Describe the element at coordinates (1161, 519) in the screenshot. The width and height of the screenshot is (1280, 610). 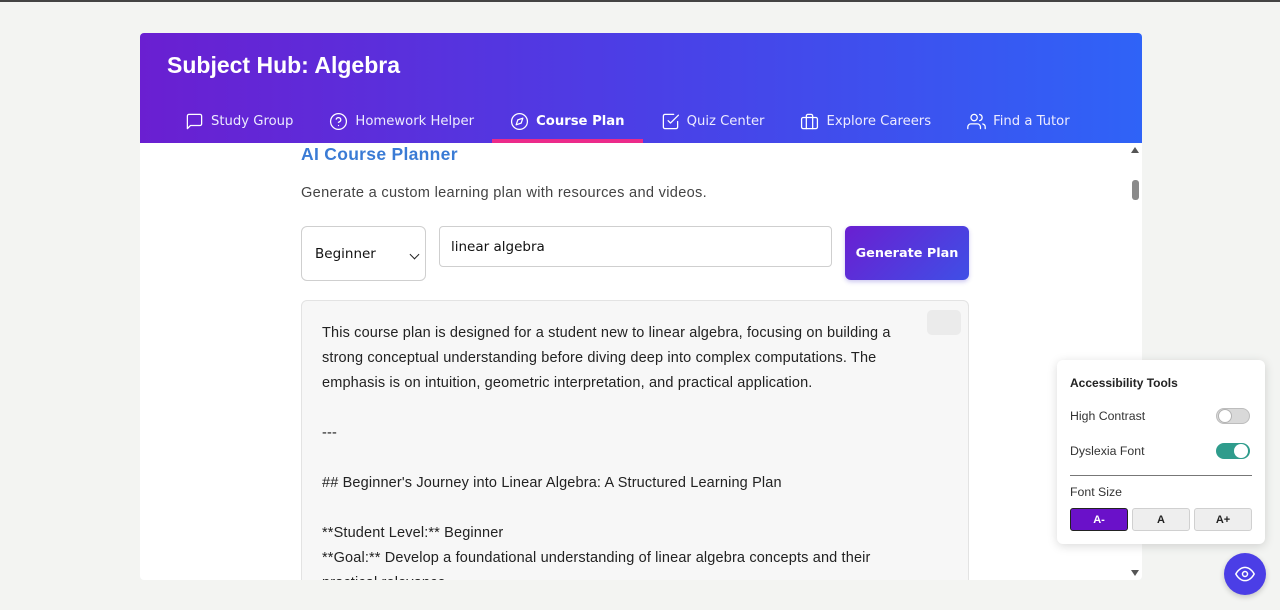
I see `font-size-default-button: A` at that location.